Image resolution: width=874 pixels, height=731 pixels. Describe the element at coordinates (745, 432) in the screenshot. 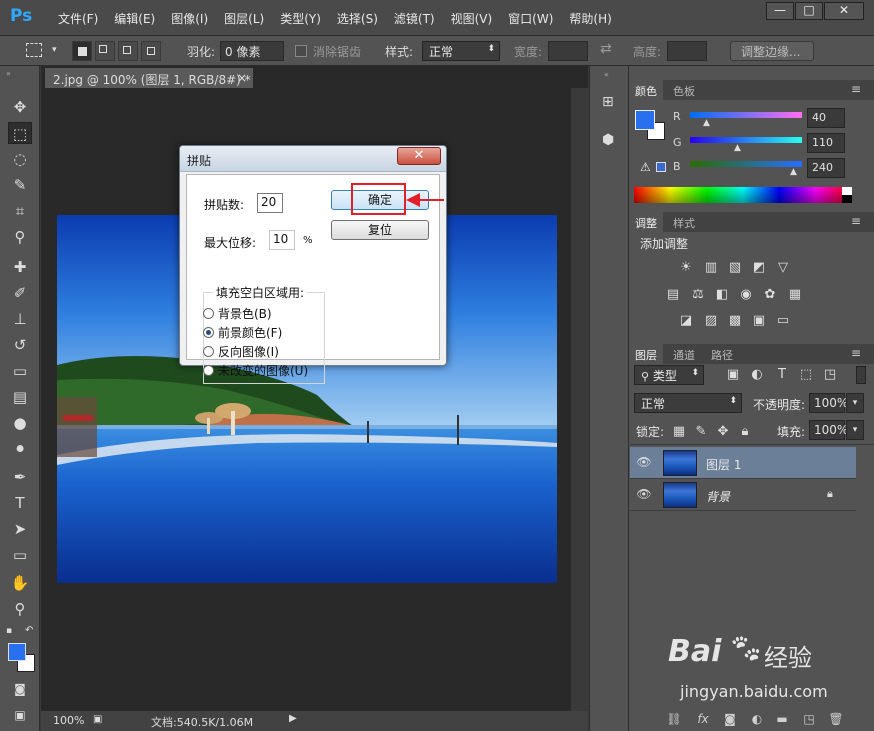

I see `lock-all-icon: 🔒︎` at that location.